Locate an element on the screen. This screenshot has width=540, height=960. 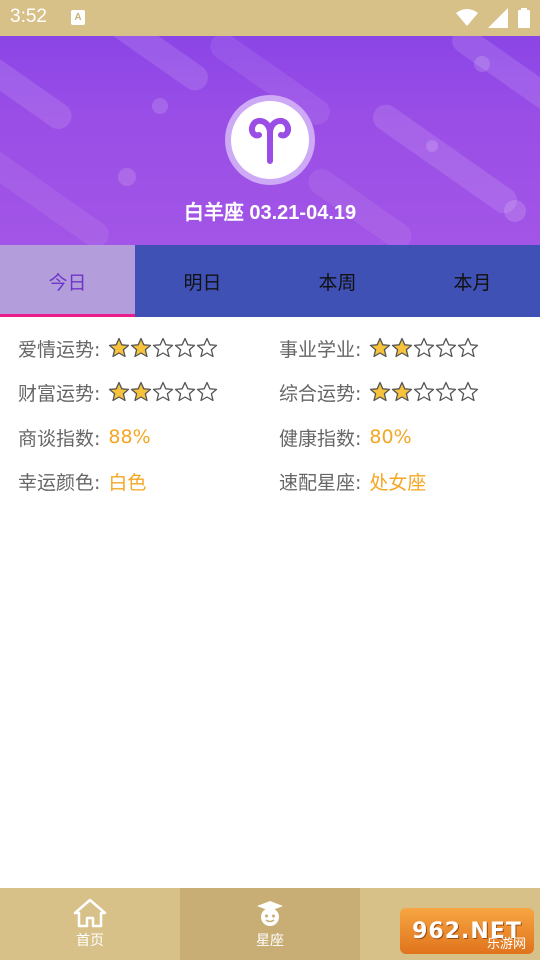
nav-home-label: 首页 is located at coordinates (90, 941).